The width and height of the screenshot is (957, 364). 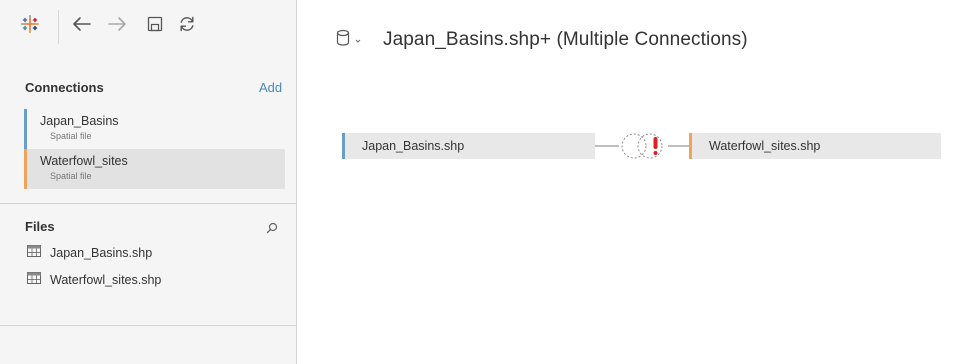 What do you see at coordinates (64, 87) in the screenshot?
I see `connections-heading: Connections` at bounding box center [64, 87].